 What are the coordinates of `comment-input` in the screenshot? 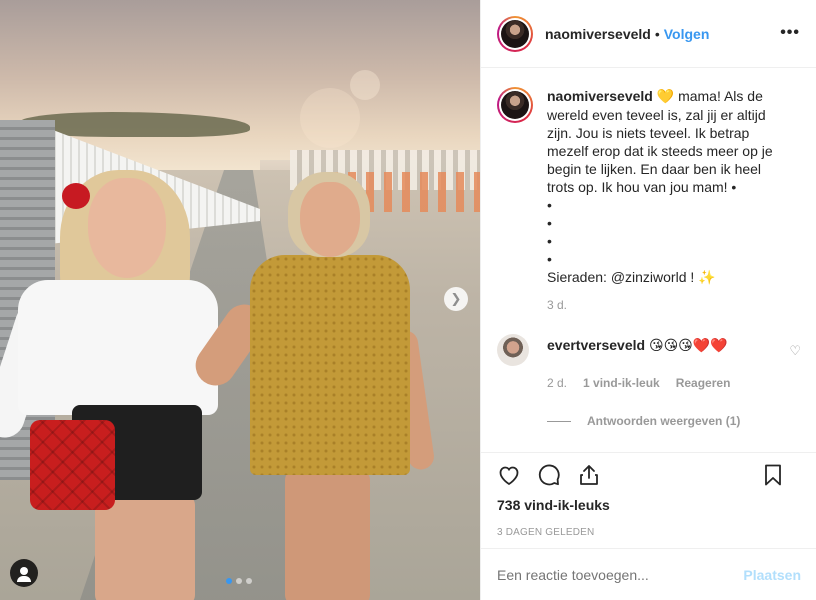 It's located at (620, 574).